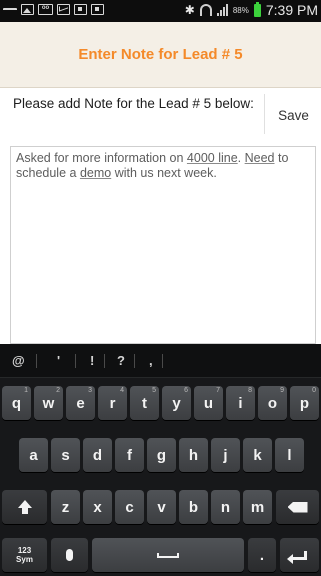 This screenshot has width=321, height=576. I want to click on space-icon, so click(168, 555).